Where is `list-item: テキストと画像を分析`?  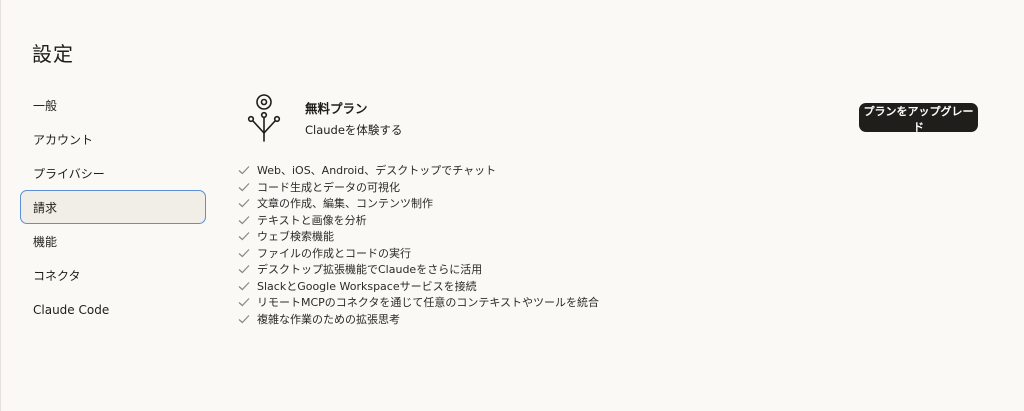 list-item: テキストと画像を分析 is located at coordinates (418, 220).